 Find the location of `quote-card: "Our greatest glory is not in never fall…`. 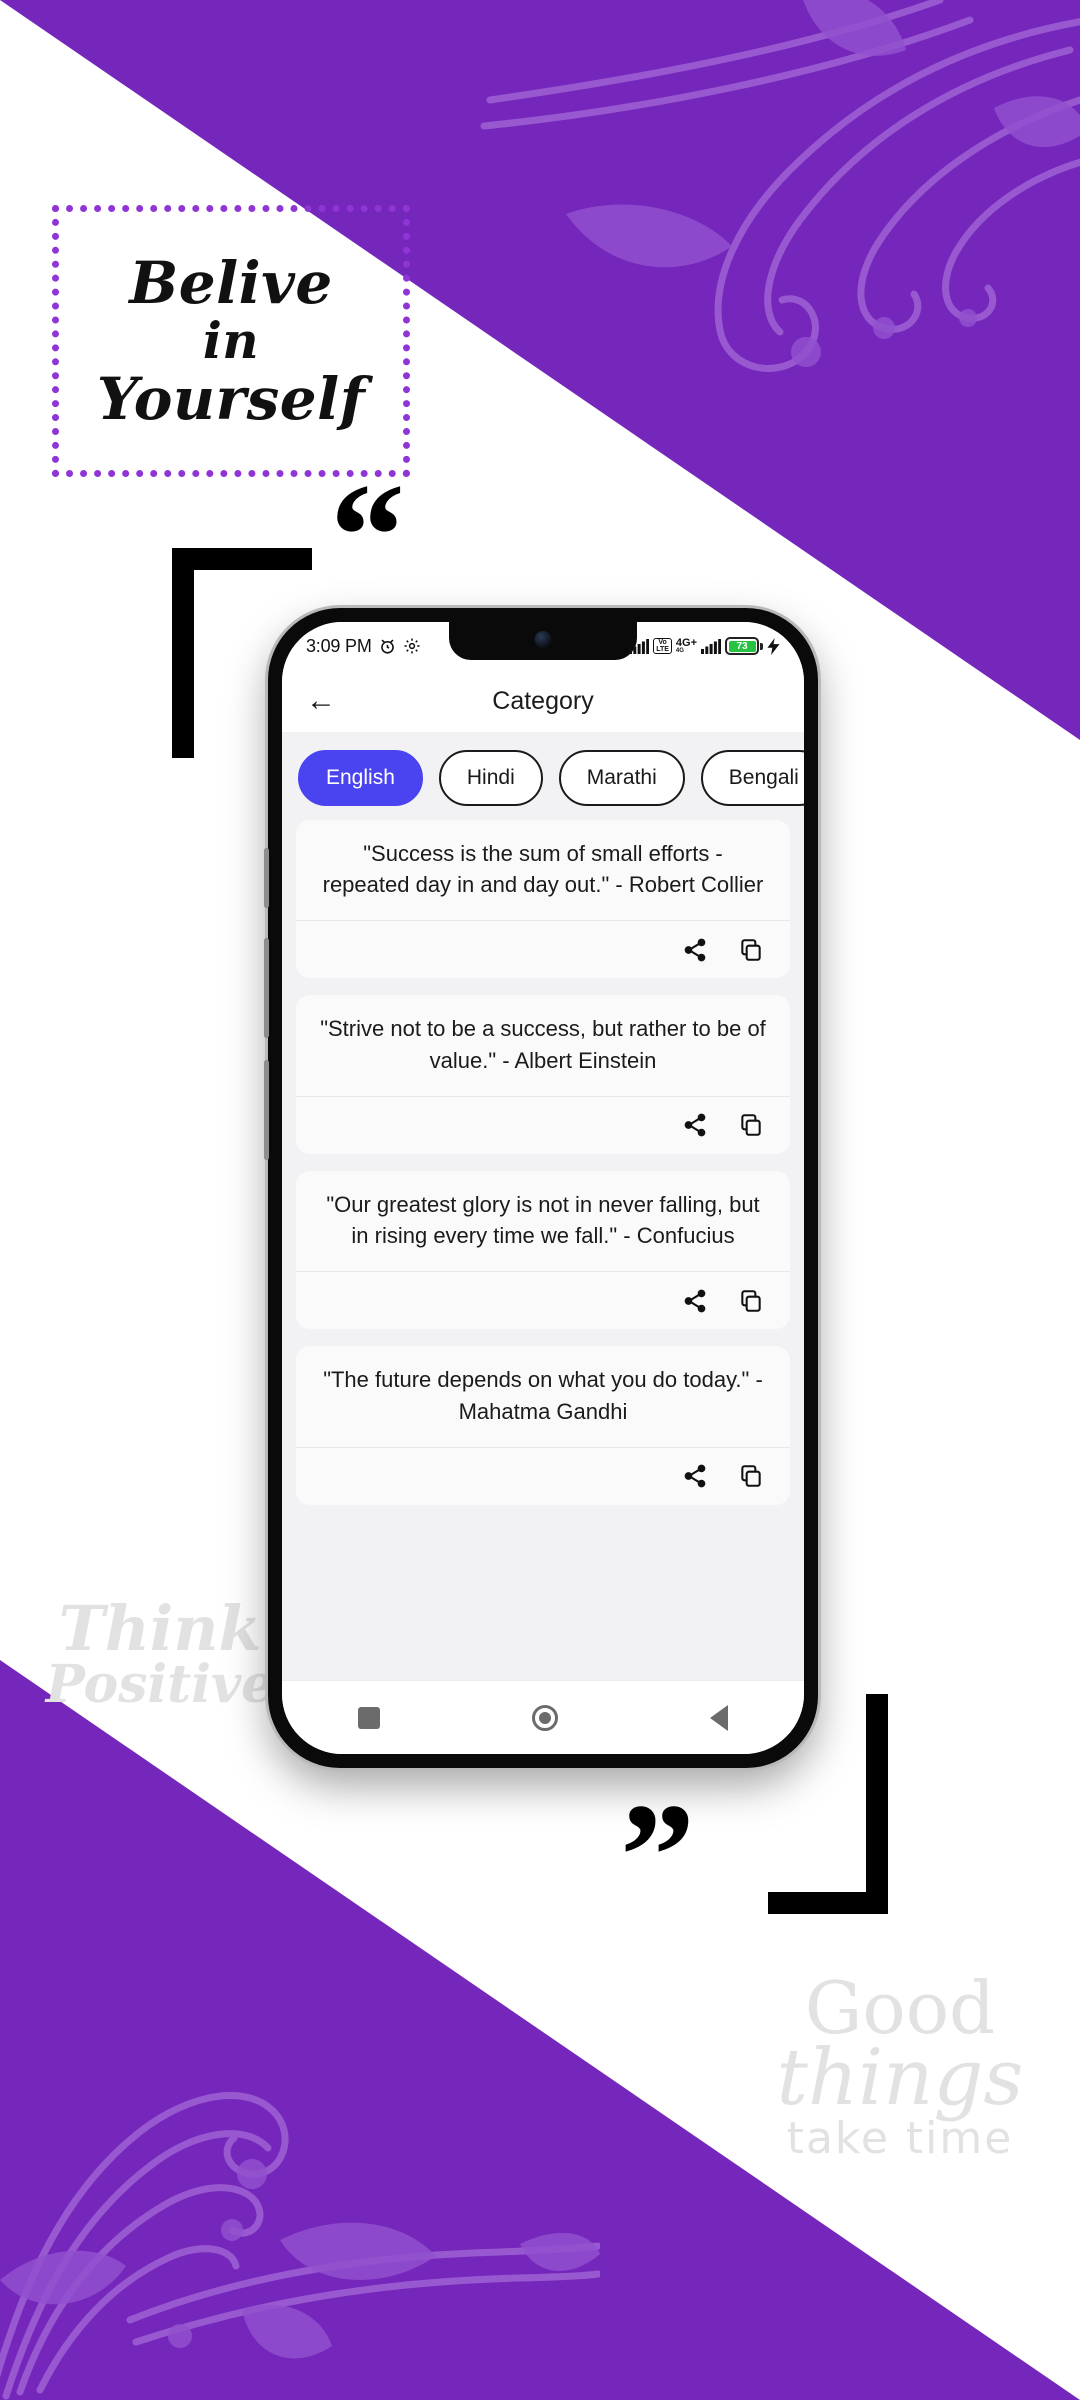

quote-card: "Our greatest glory is not in never fall… is located at coordinates (543, 1250).